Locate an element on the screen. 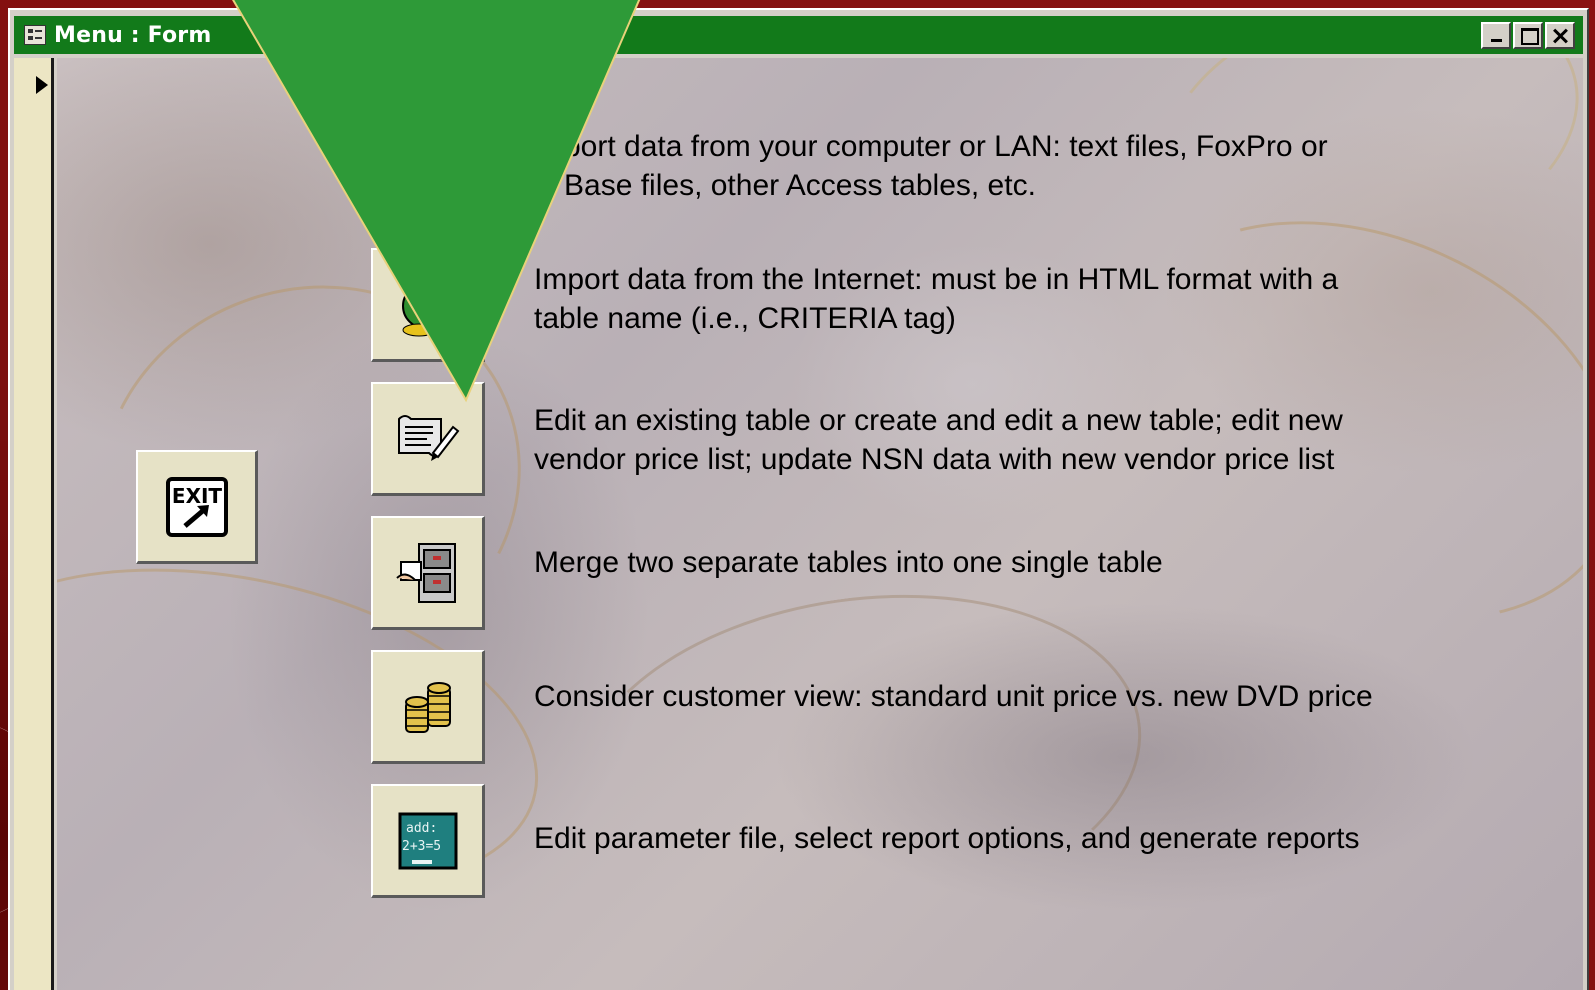 Image resolution: width=1595 pixels, height=990 pixels. import-file-icon is located at coordinates (425, 169).